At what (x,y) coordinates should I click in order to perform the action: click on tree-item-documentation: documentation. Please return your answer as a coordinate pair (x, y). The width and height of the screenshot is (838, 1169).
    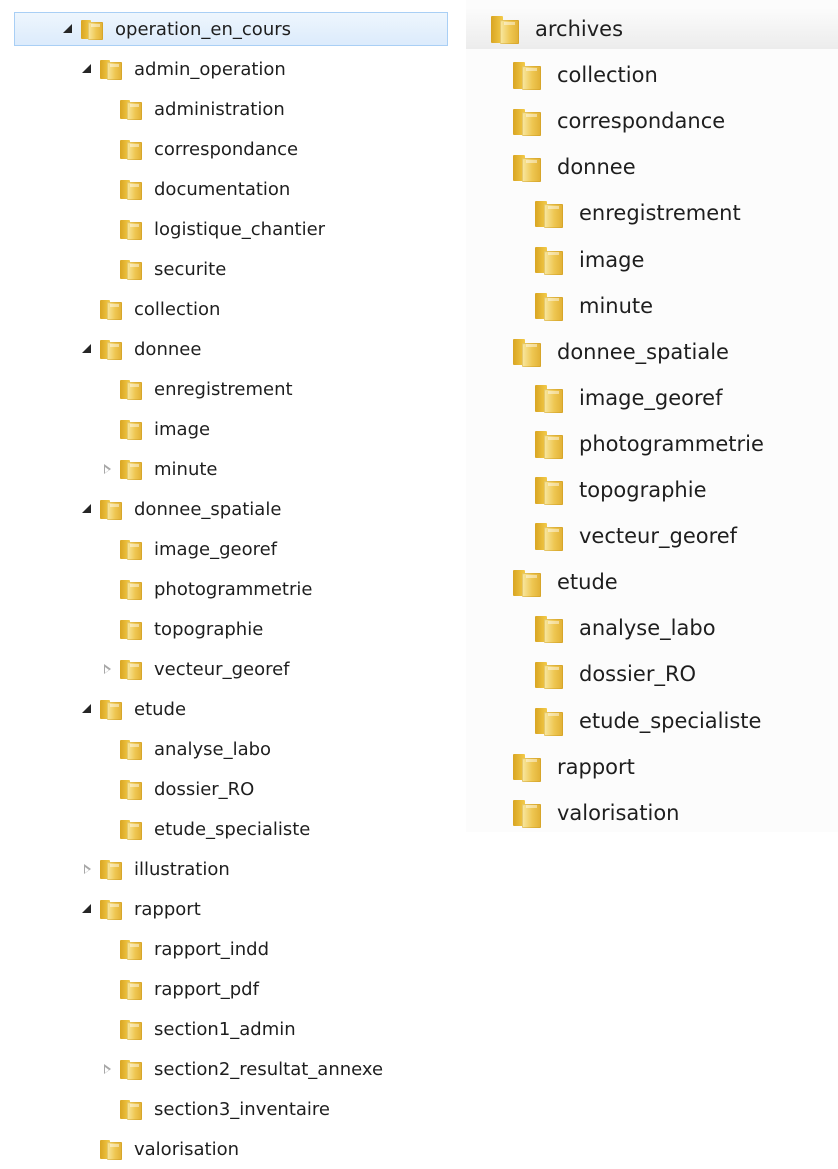
    Looking at the image, I should click on (224, 189).